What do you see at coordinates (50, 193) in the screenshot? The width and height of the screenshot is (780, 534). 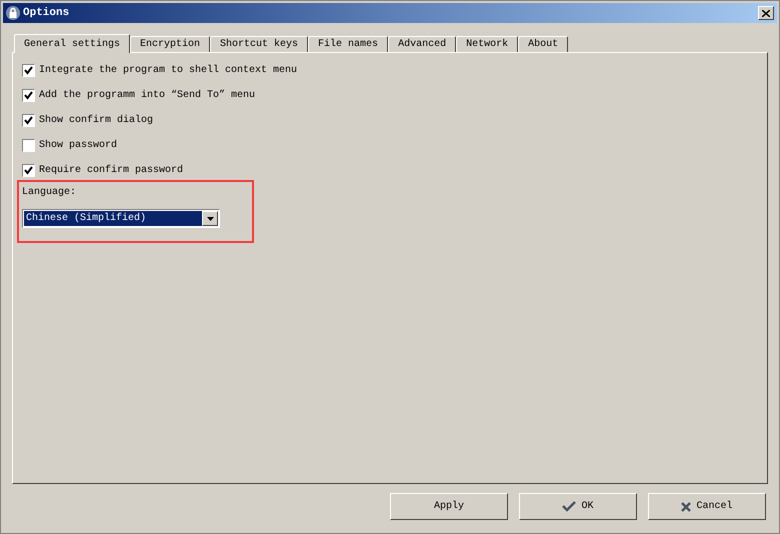 I see `language-label: Language:` at bounding box center [50, 193].